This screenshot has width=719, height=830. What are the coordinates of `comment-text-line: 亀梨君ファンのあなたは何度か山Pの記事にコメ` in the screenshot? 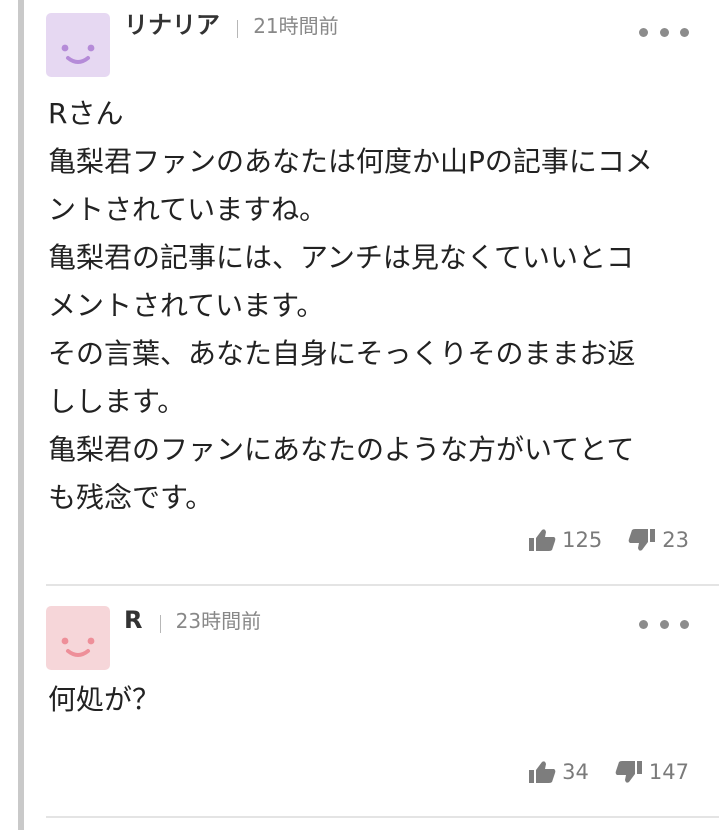 It's located at (350, 161).